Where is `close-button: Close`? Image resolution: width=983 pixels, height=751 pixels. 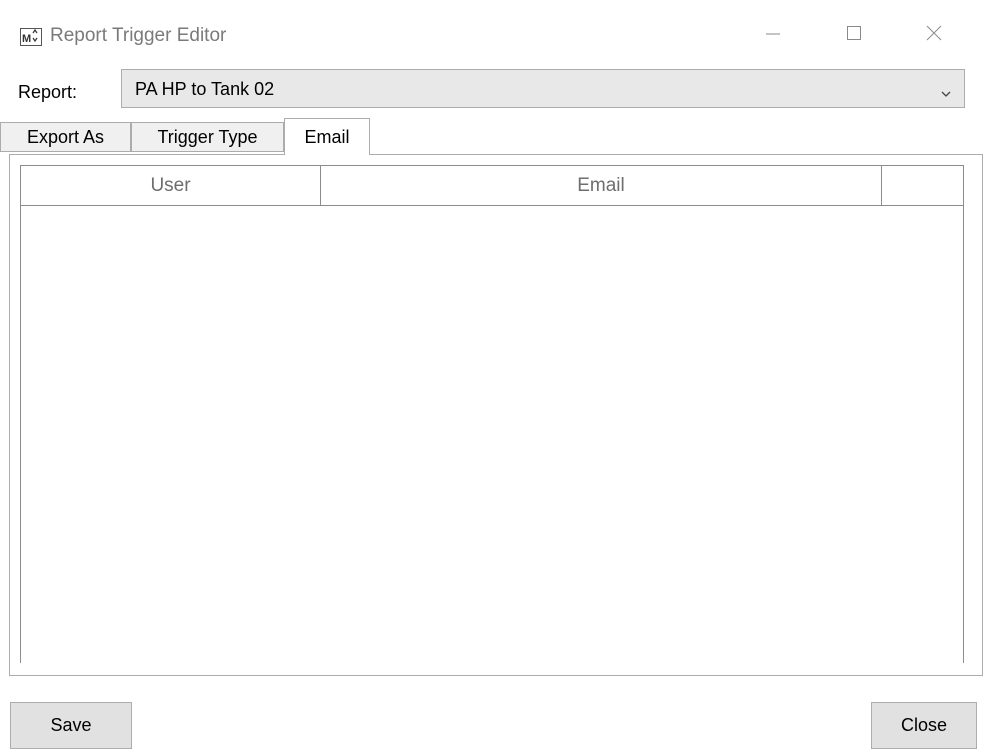
close-button: Close is located at coordinates (924, 725).